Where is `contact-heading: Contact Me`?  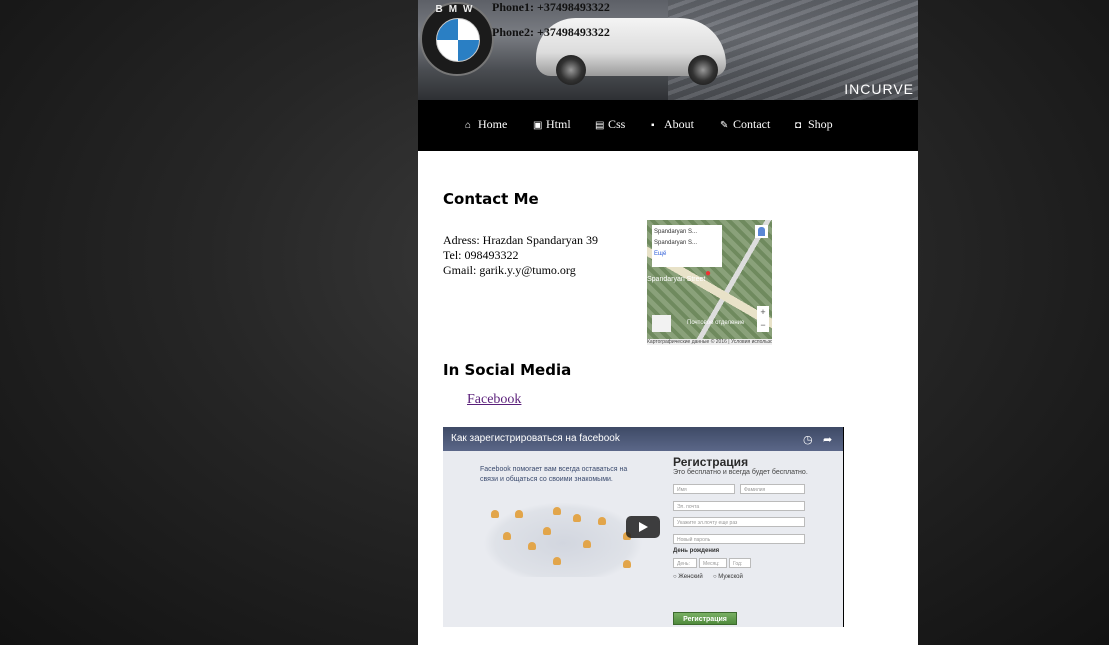
contact-heading: Contact Me is located at coordinates (491, 199).